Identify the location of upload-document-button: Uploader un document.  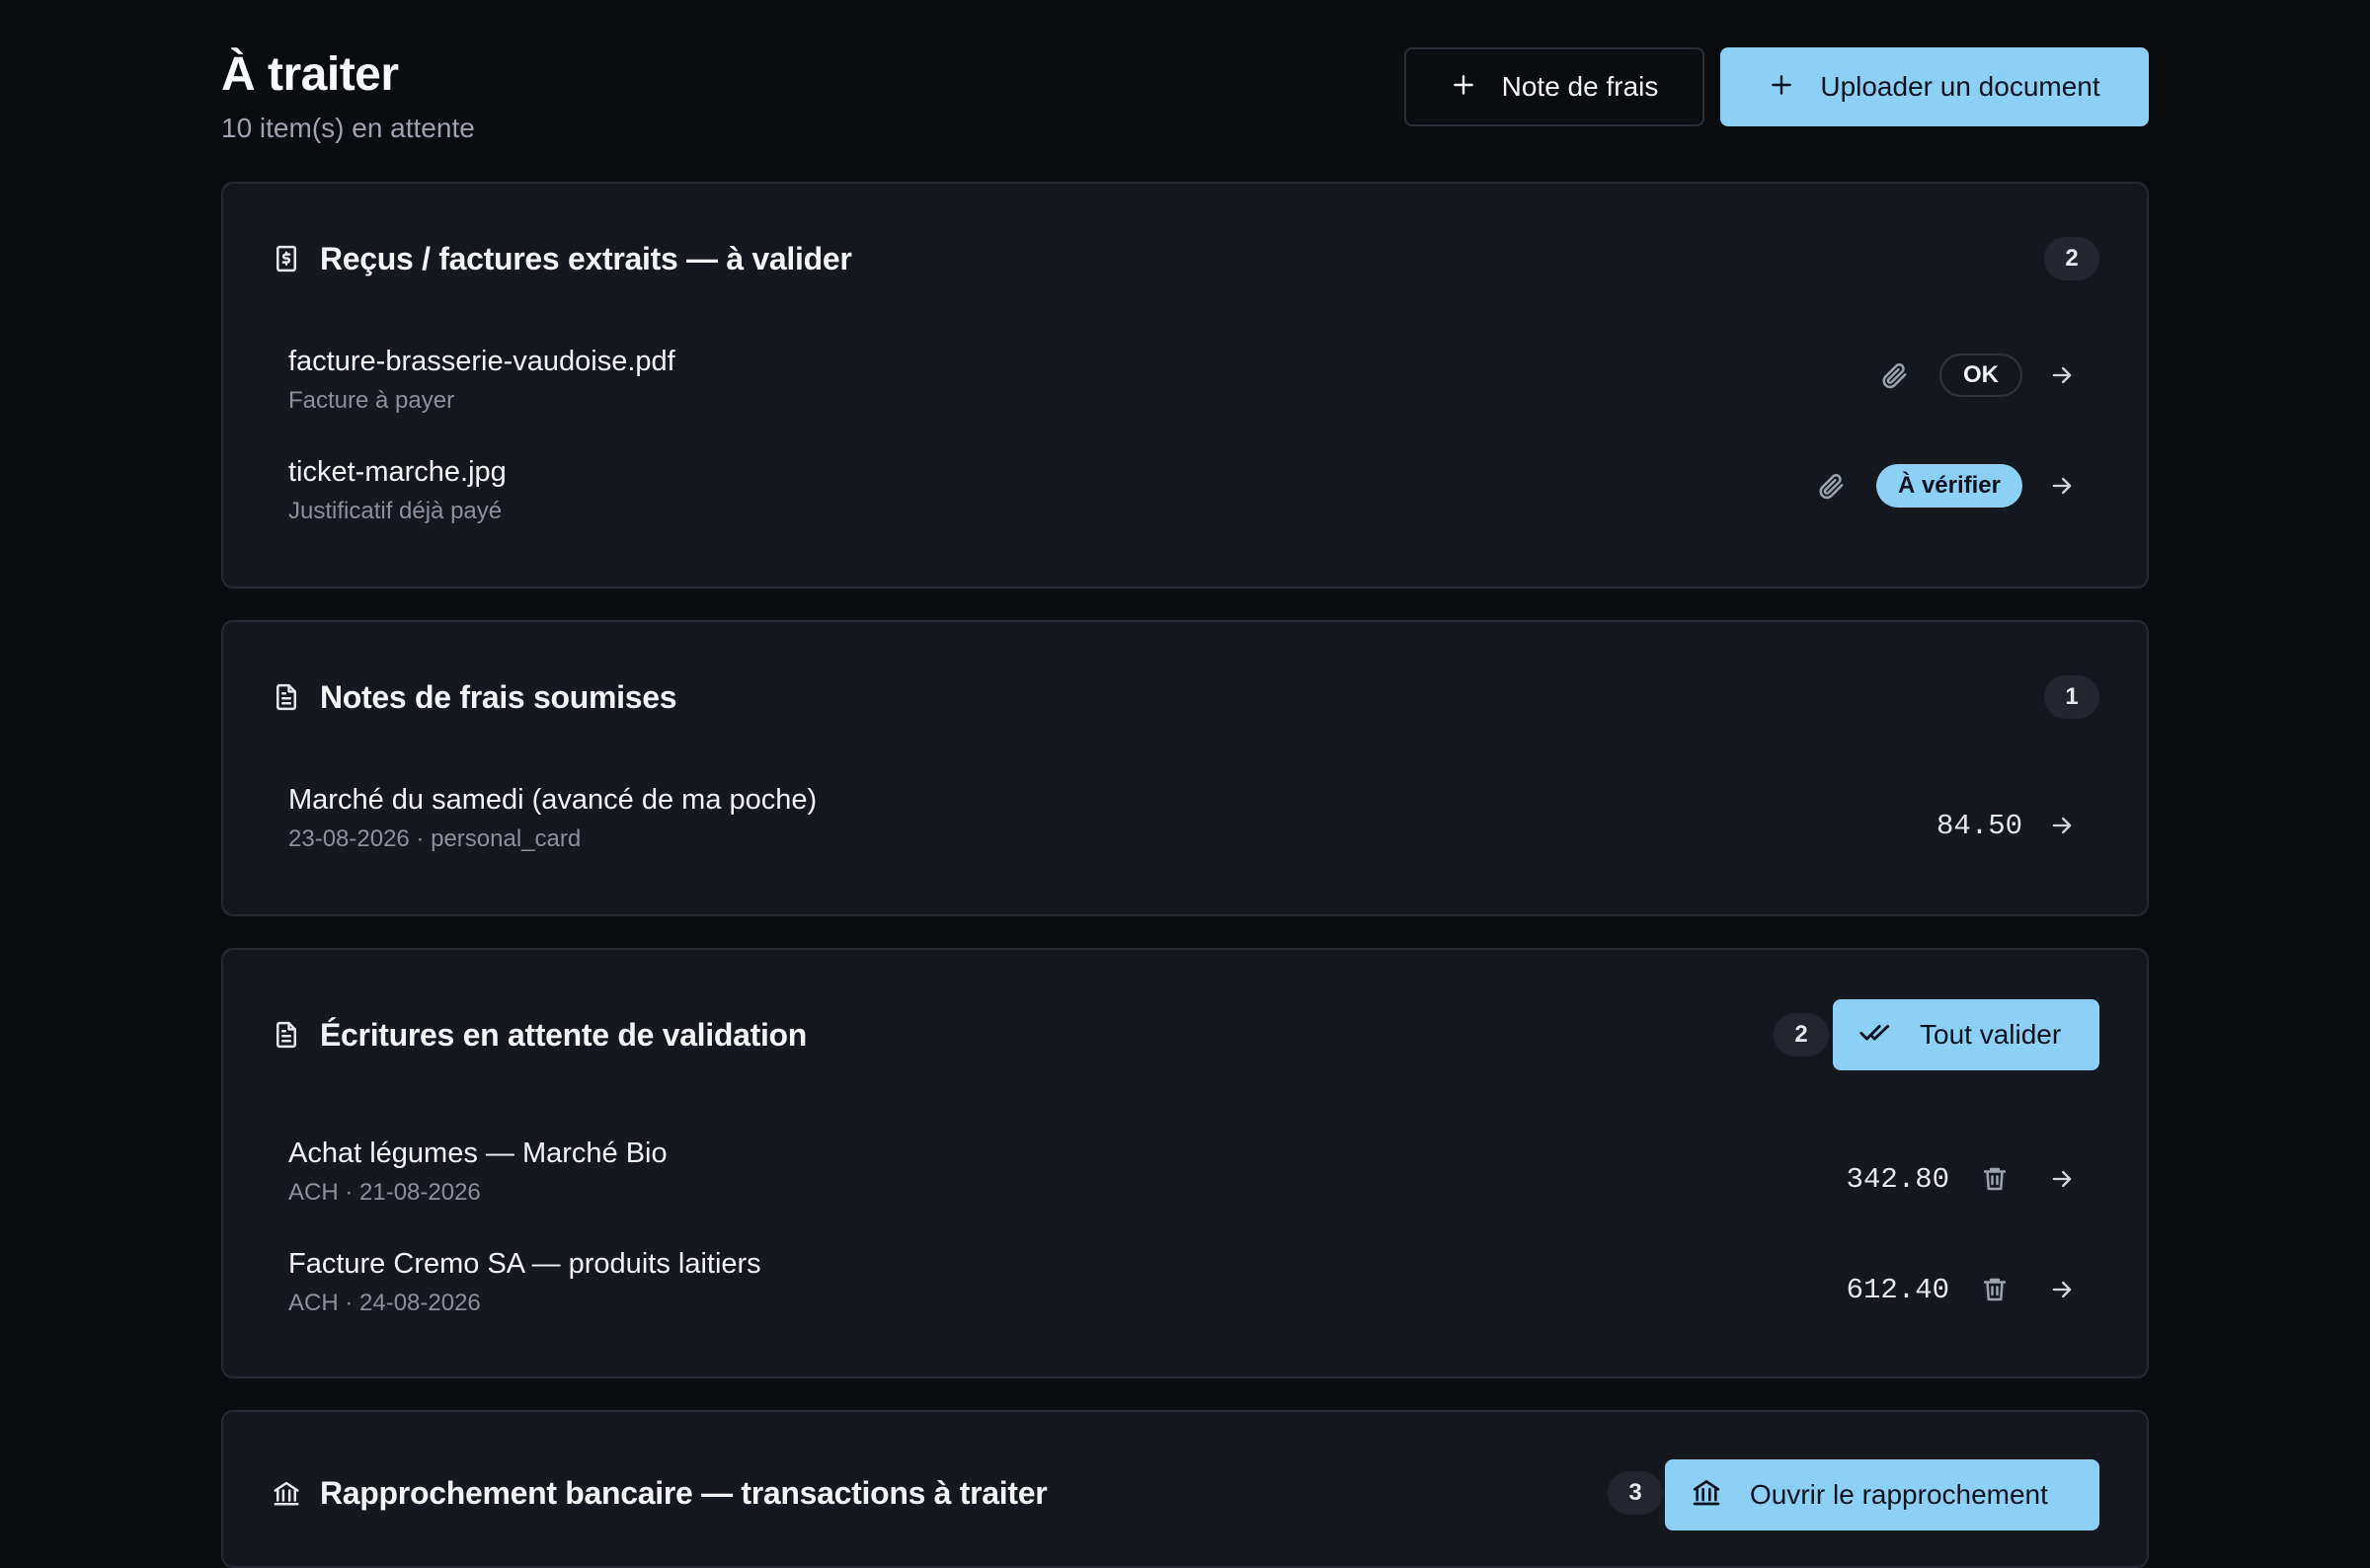
(1934, 87).